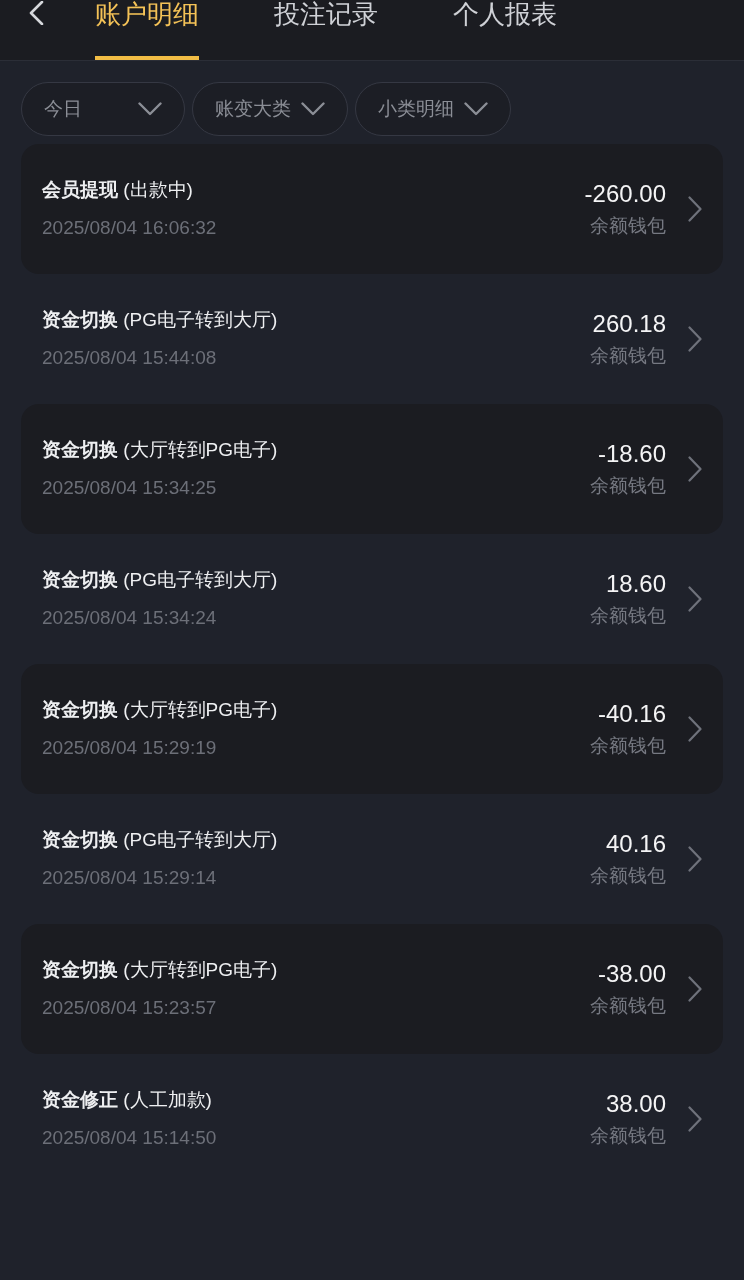 The width and height of the screenshot is (744, 1280). I want to click on transaction-row: 资金切换 (PG电子转到大厅) 2025/08/04 15:34:24 18.60 余额钱包, so click(372, 599).